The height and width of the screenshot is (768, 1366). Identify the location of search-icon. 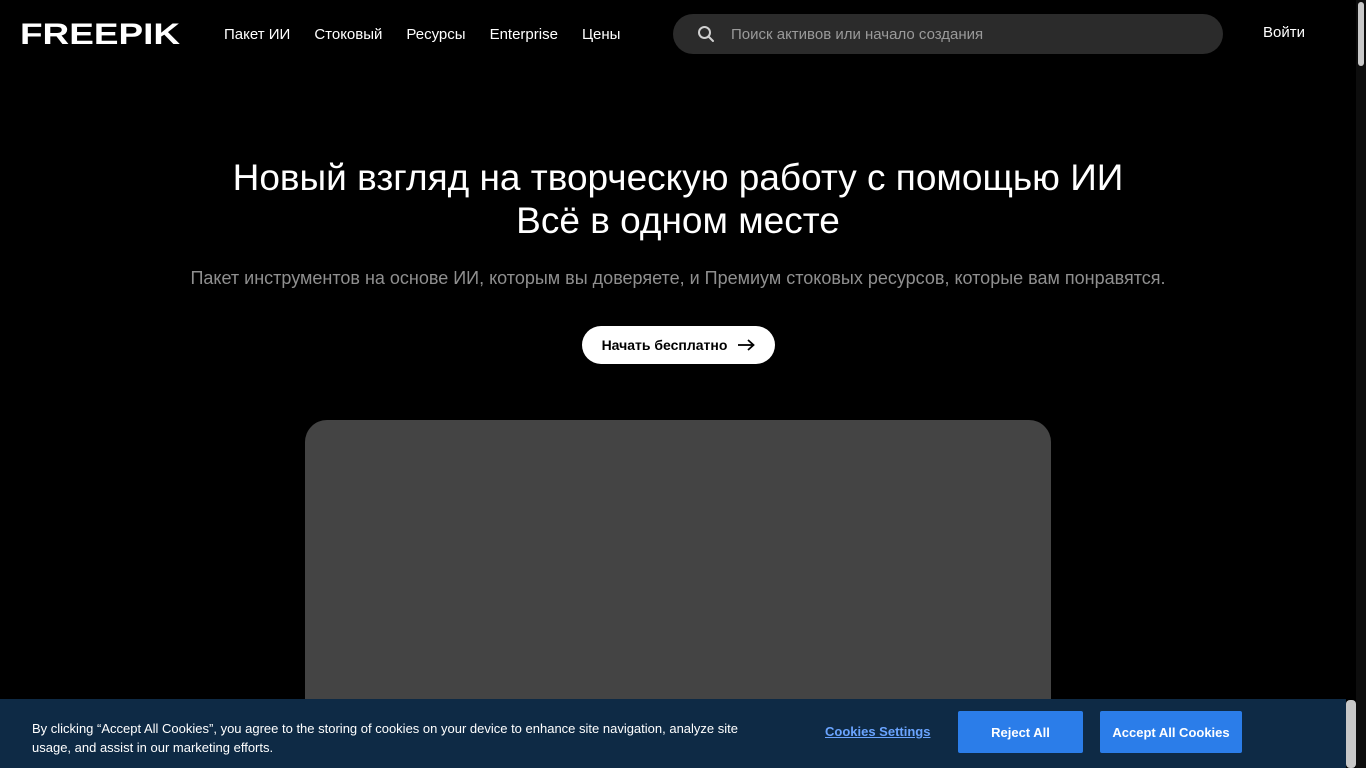
(706, 34).